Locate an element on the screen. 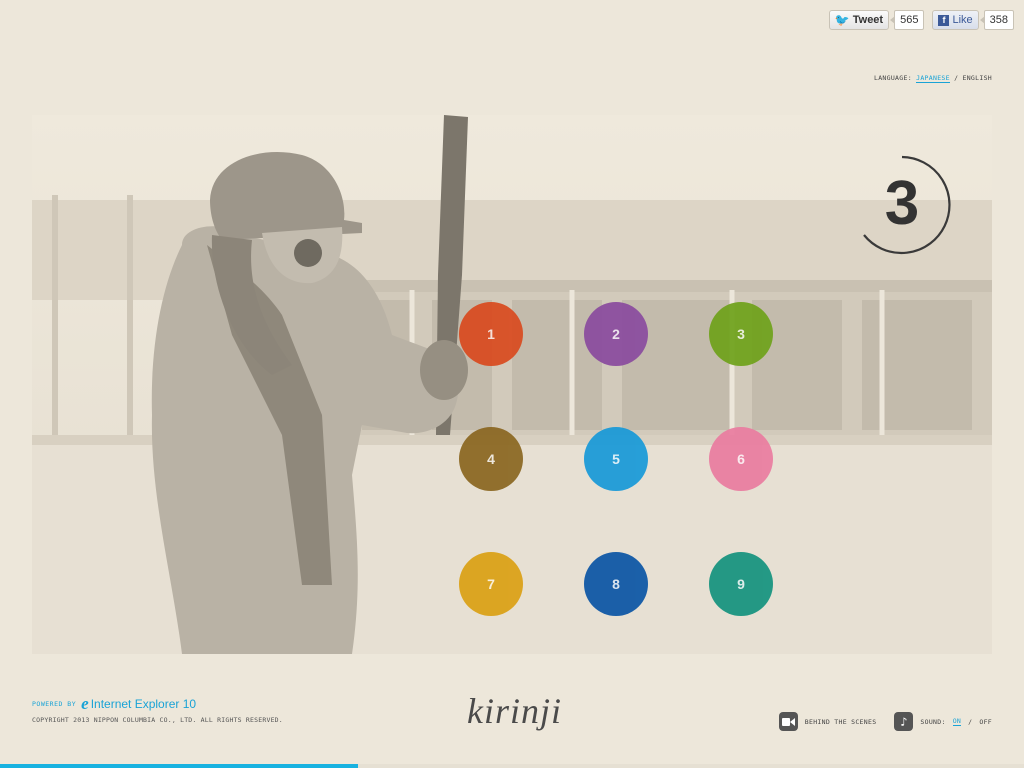 The image size is (1024, 768). scene-button-7: 7 is located at coordinates (491, 584).